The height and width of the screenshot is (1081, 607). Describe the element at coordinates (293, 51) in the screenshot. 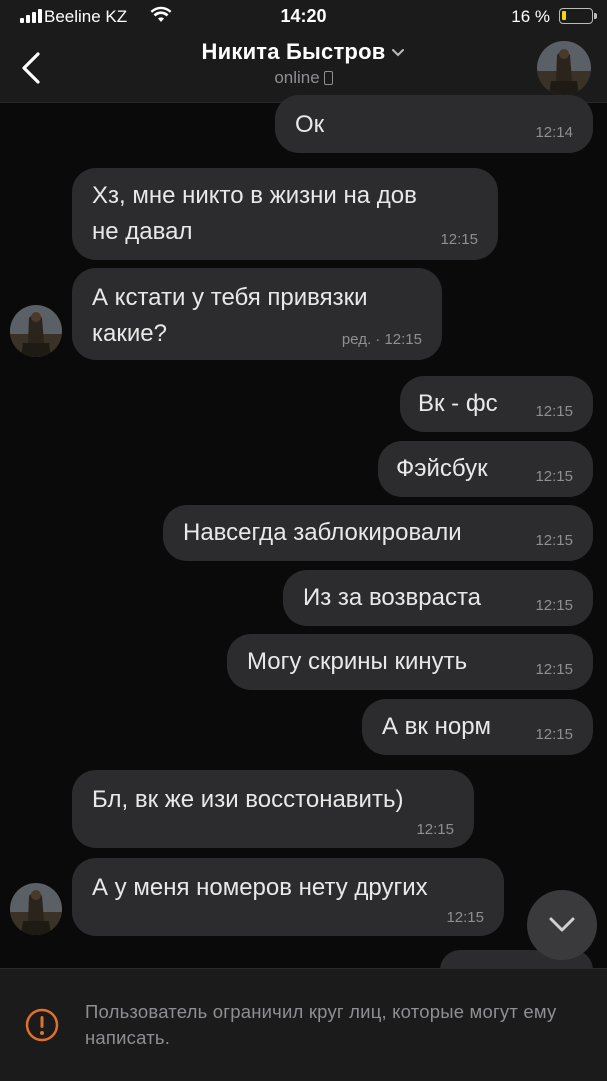

I see `contact-name: Никита Быстров` at that location.